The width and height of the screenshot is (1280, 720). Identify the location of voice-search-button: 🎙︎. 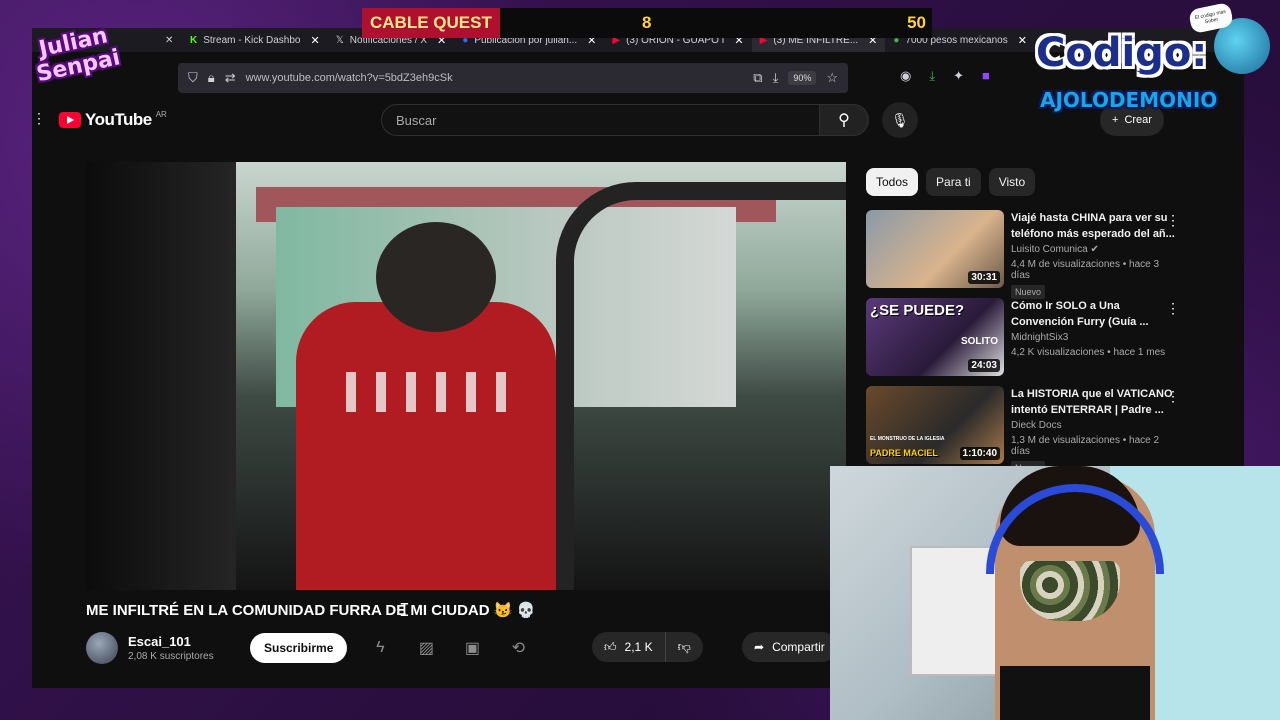
(900, 120).